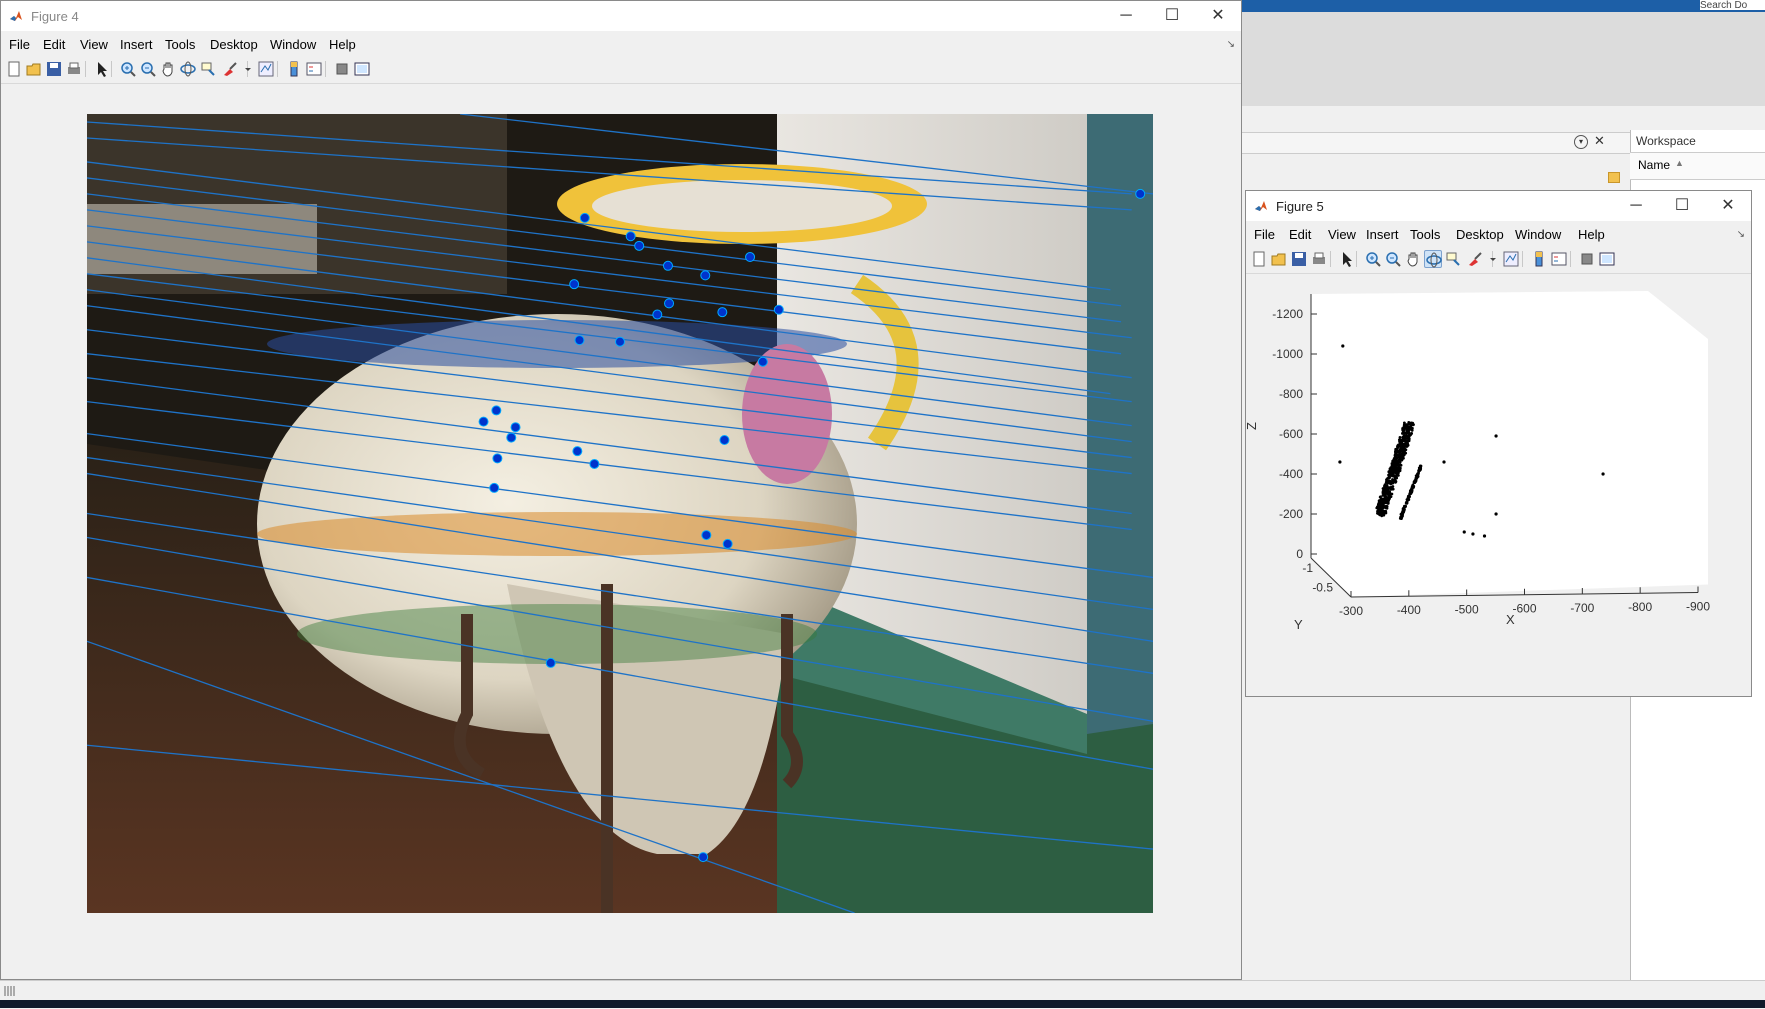  I want to click on x-tick-label: -500, so click(1467, 609).